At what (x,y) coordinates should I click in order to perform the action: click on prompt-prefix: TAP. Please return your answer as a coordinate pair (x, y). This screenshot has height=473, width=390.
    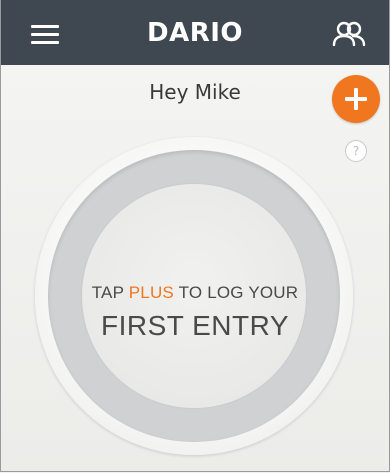
    Looking at the image, I should click on (107, 292).